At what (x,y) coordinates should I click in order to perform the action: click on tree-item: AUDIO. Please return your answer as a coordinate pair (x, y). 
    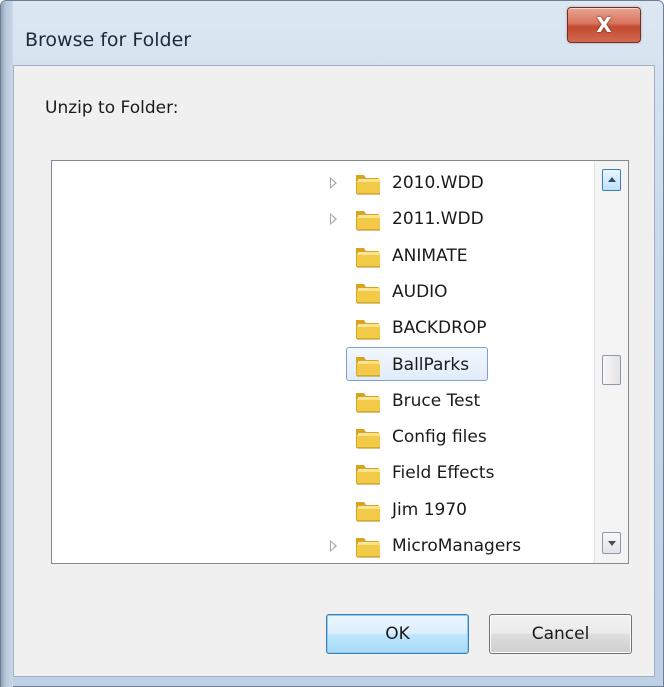
    Looking at the image, I should click on (322, 292).